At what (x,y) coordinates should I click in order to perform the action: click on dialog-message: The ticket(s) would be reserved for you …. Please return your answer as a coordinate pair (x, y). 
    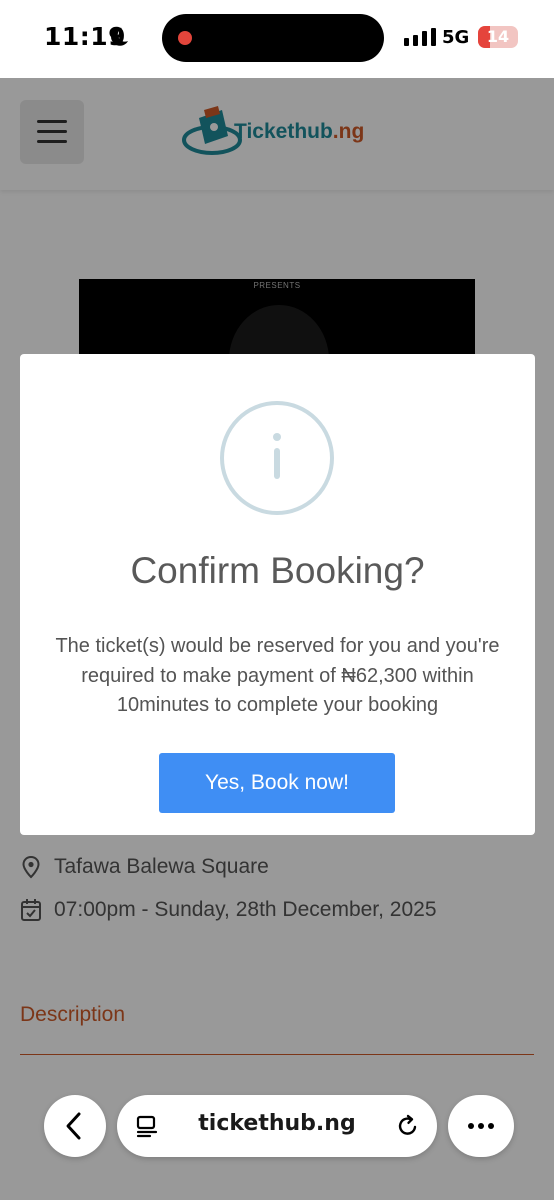
    Looking at the image, I should click on (277, 675).